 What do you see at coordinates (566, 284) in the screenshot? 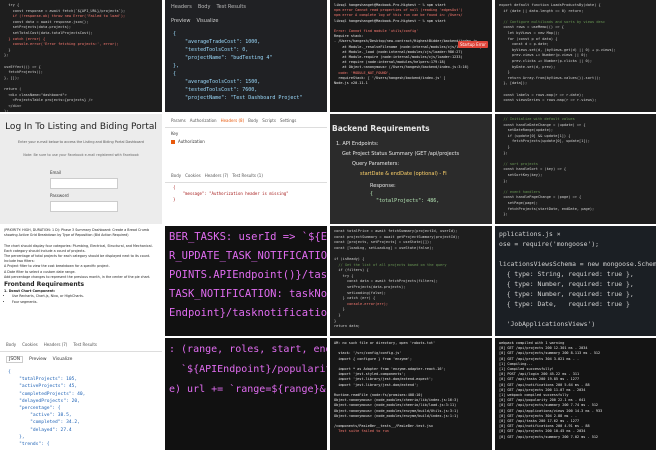
I see `text-line: { type: Number, required: true },` at bounding box center [566, 284].